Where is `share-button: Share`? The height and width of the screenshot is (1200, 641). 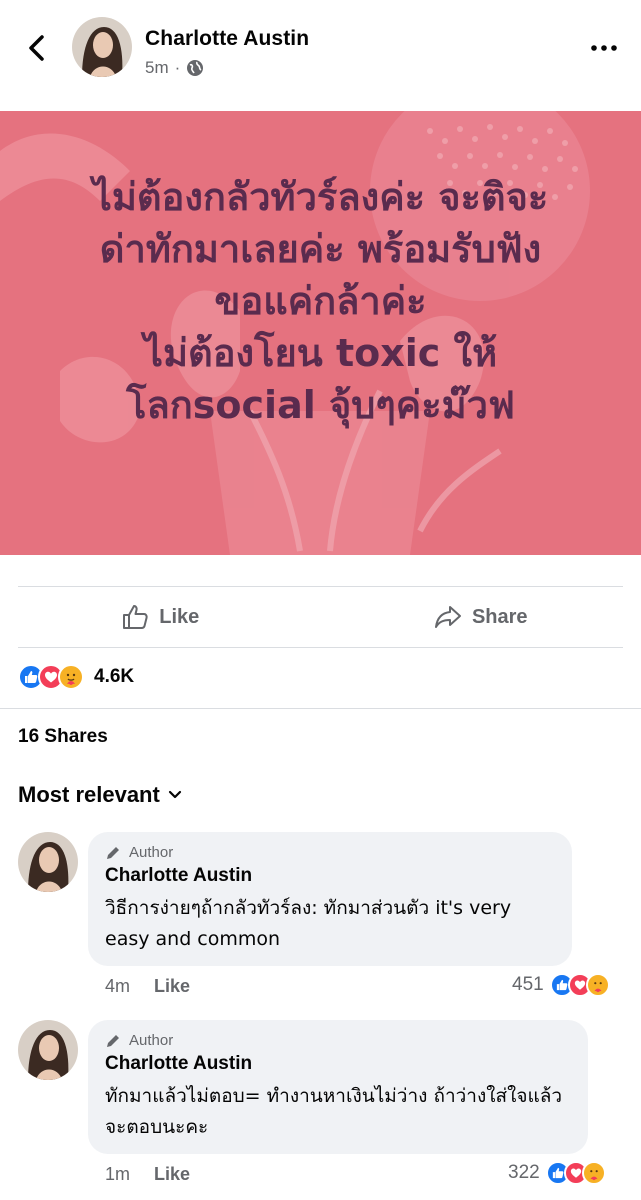
share-button: Share is located at coordinates (481, 617).